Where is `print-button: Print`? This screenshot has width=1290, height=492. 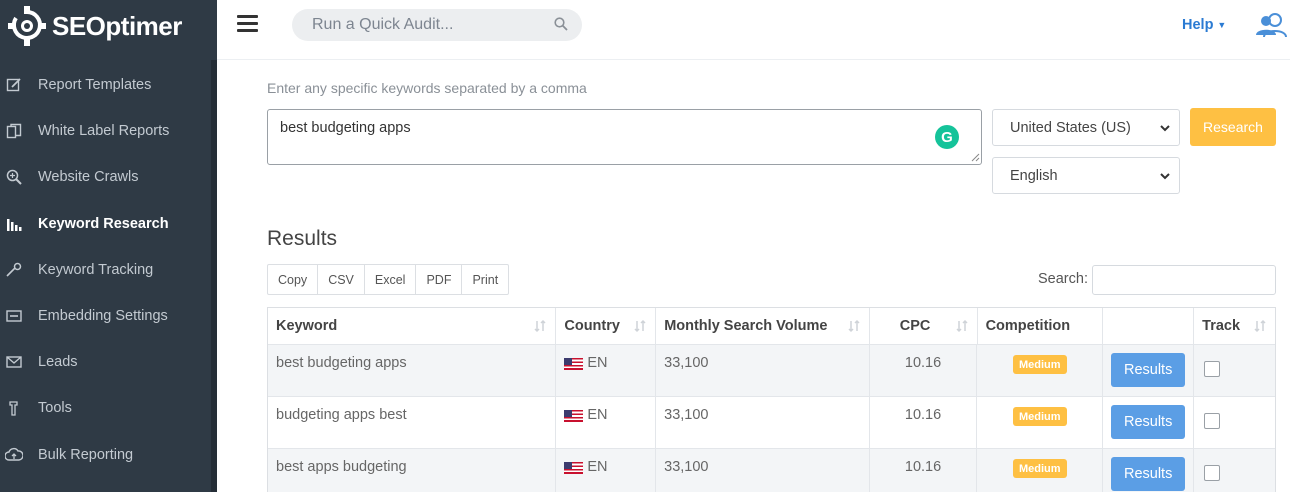 print-button: Print is located at coordinates (485, 279).